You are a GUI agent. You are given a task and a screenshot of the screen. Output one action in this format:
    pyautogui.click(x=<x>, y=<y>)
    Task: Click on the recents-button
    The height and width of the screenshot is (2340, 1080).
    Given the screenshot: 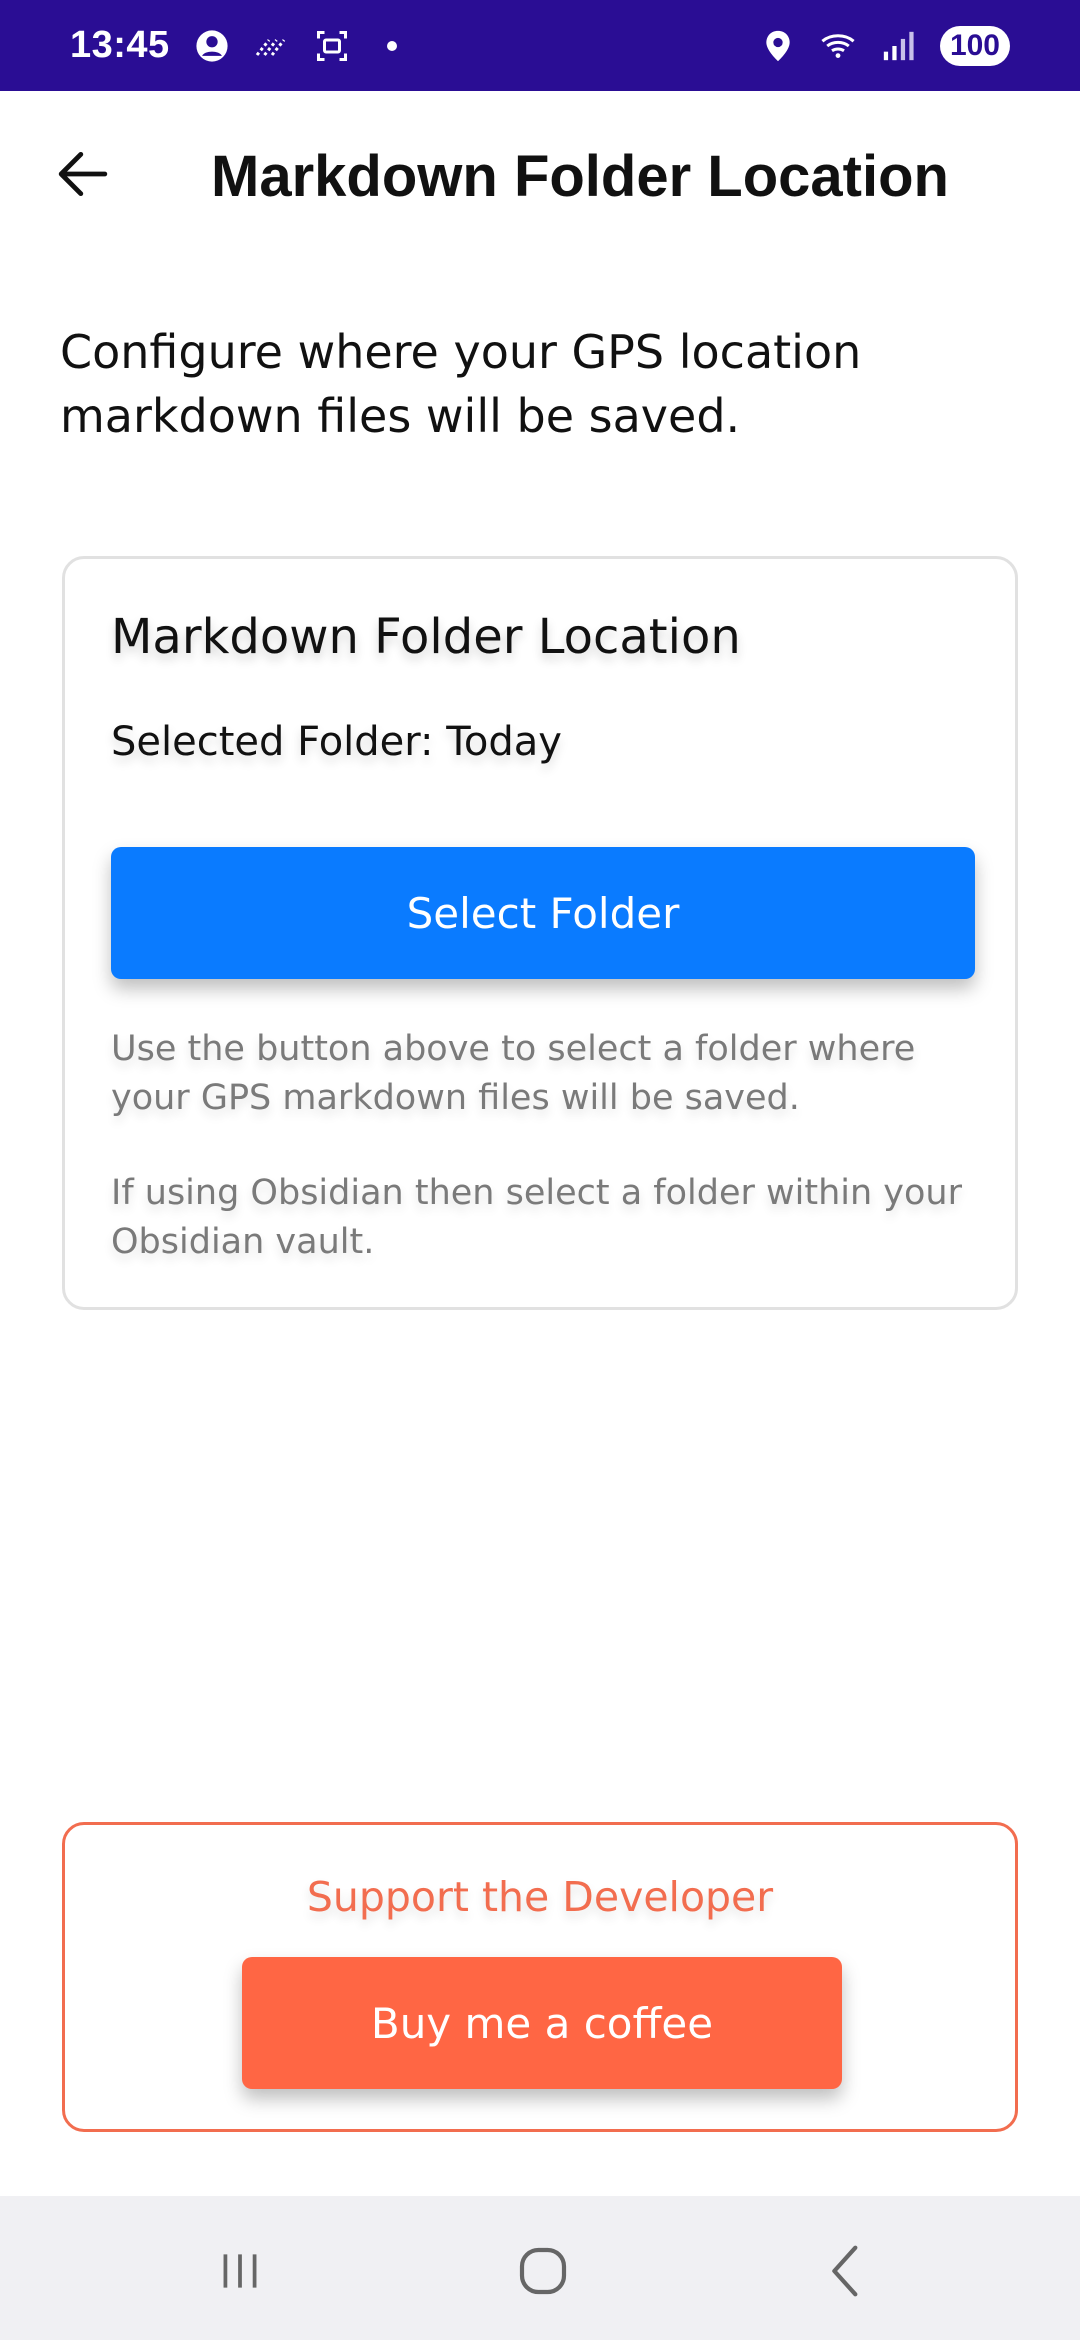 What is the action you would take?
    pyautogui.click(x=240, y=2271)
    